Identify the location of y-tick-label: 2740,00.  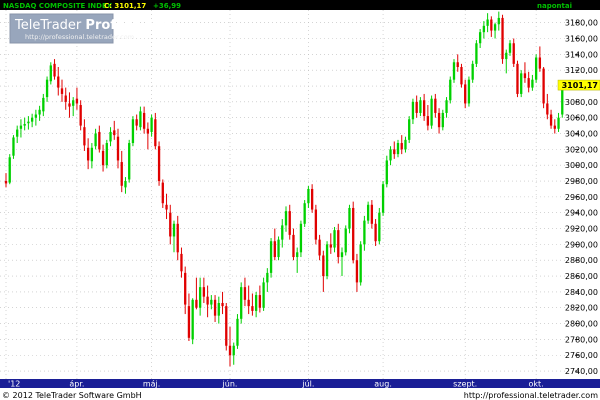
(581, 371).